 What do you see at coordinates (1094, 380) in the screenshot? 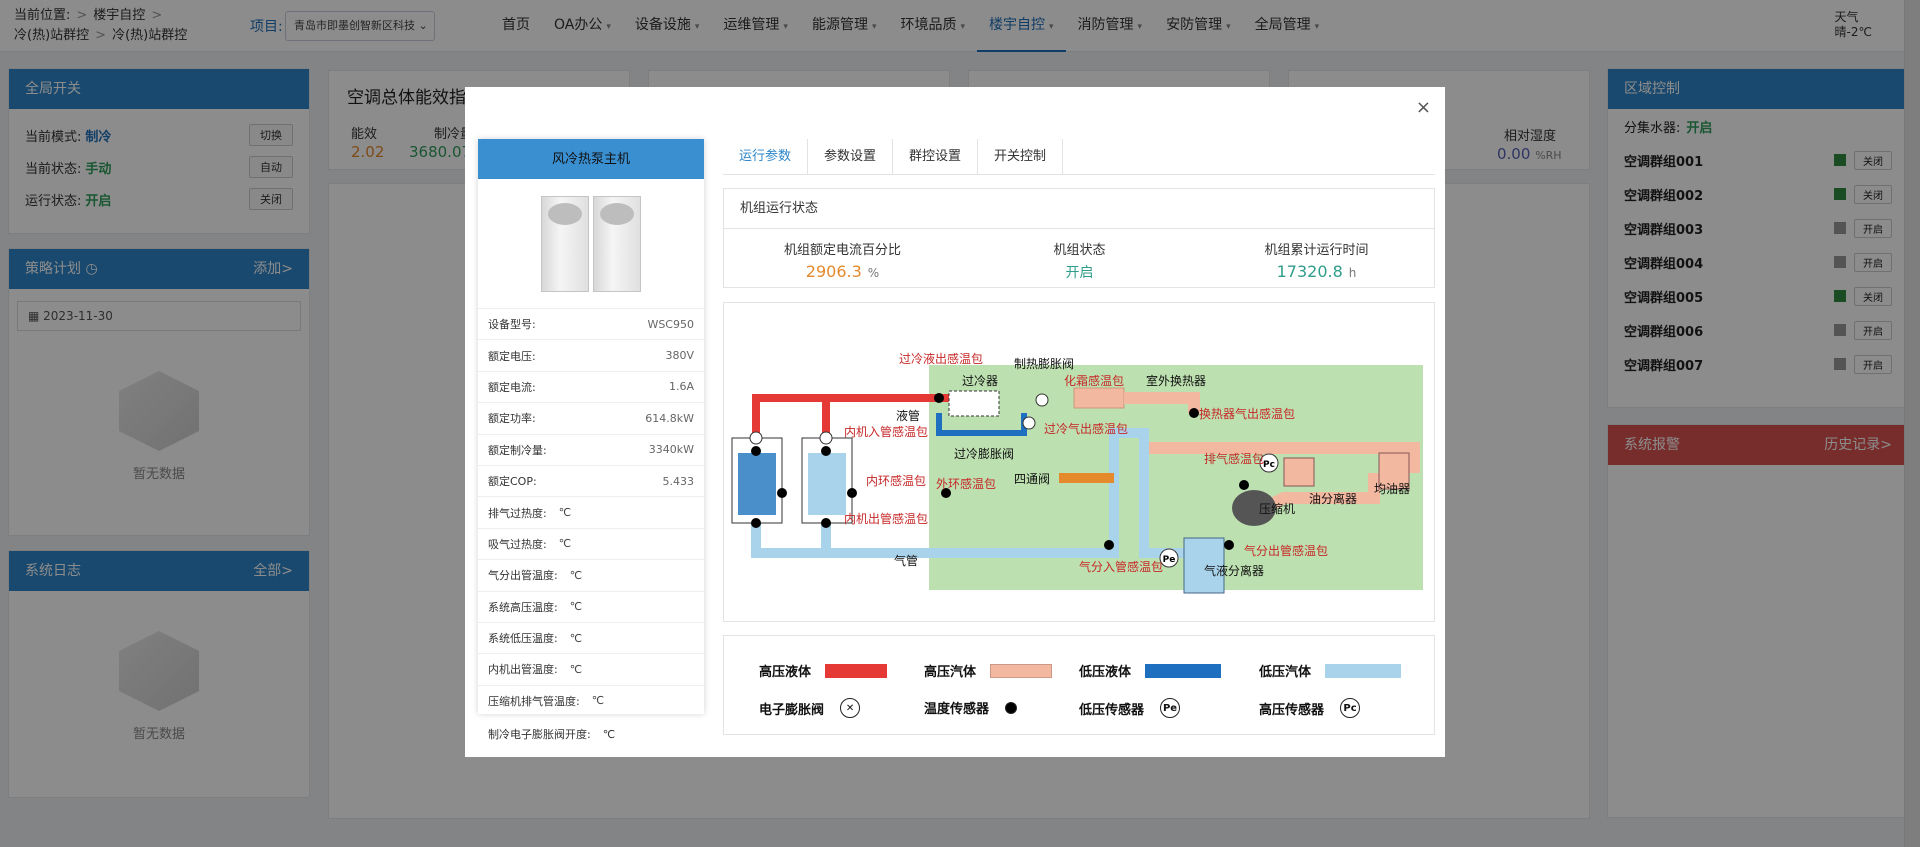
I see `svg-text: 化霜感温包` at bounding box center [1094, 380].